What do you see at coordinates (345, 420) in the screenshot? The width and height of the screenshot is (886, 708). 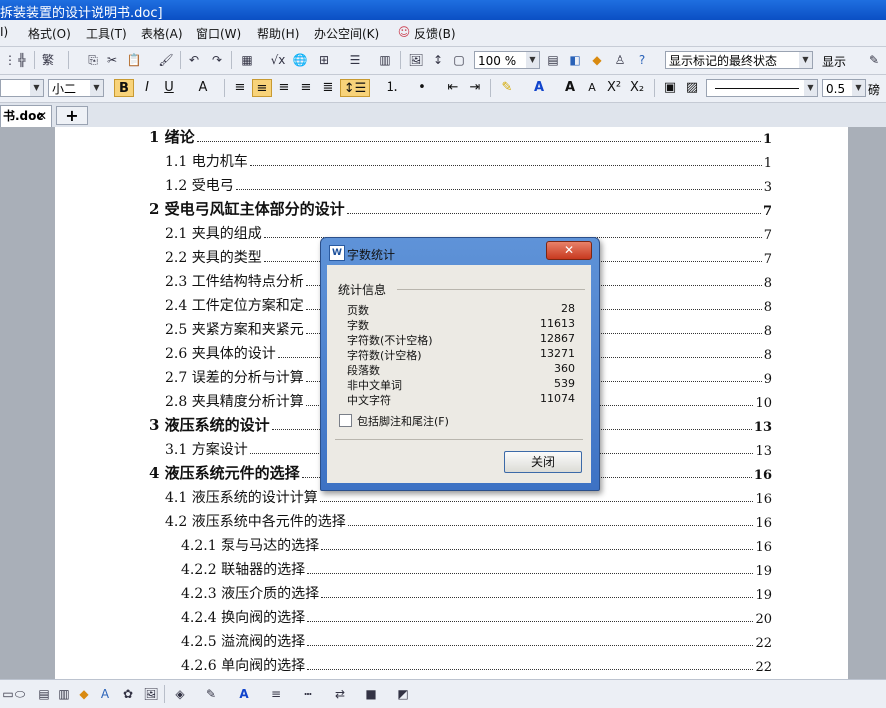 I see `checkbox-box` at bounding box center [345, 420].